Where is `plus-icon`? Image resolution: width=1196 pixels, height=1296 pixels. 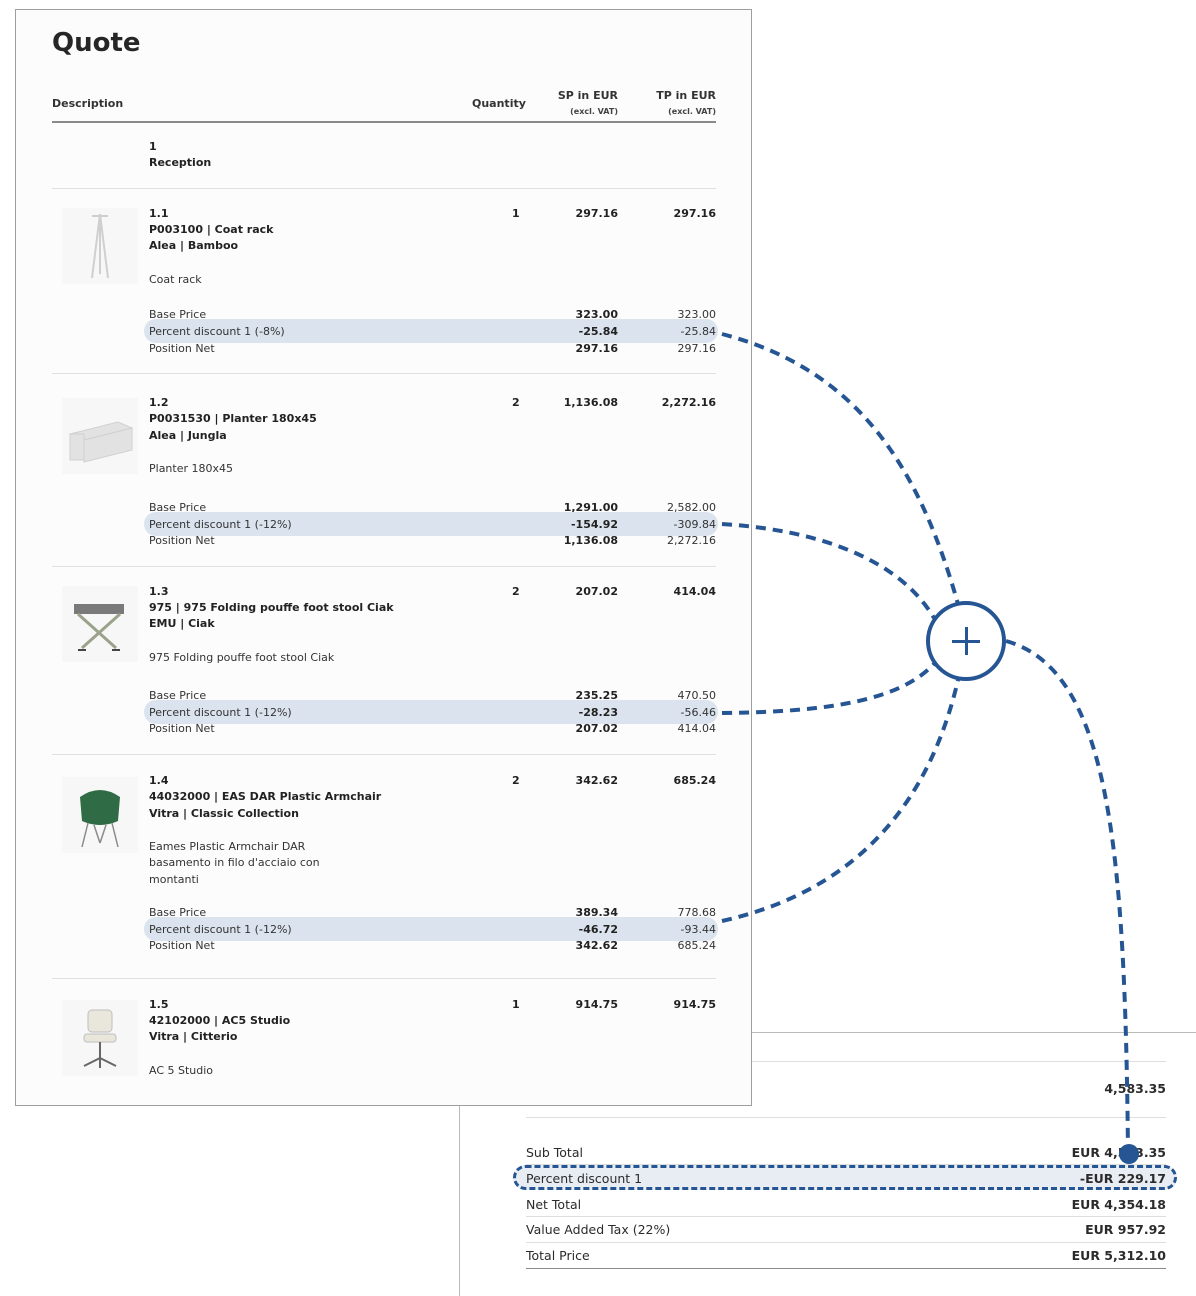
plus-icon is located at coordinates (966, 641).